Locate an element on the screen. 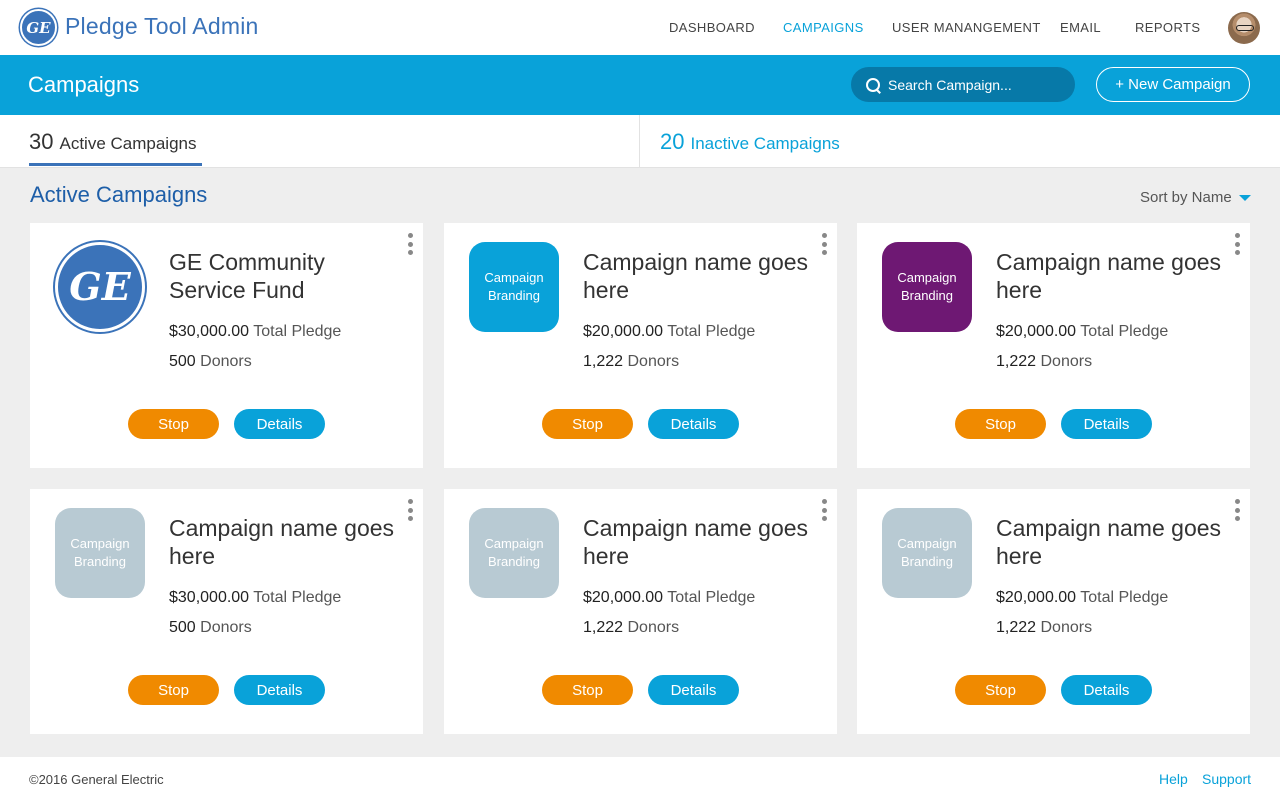 Image resolution: width=1280 pixels, height=800 pixels. nav-campaigns: CAMPAIGNS is located at coordinates (823, 27).